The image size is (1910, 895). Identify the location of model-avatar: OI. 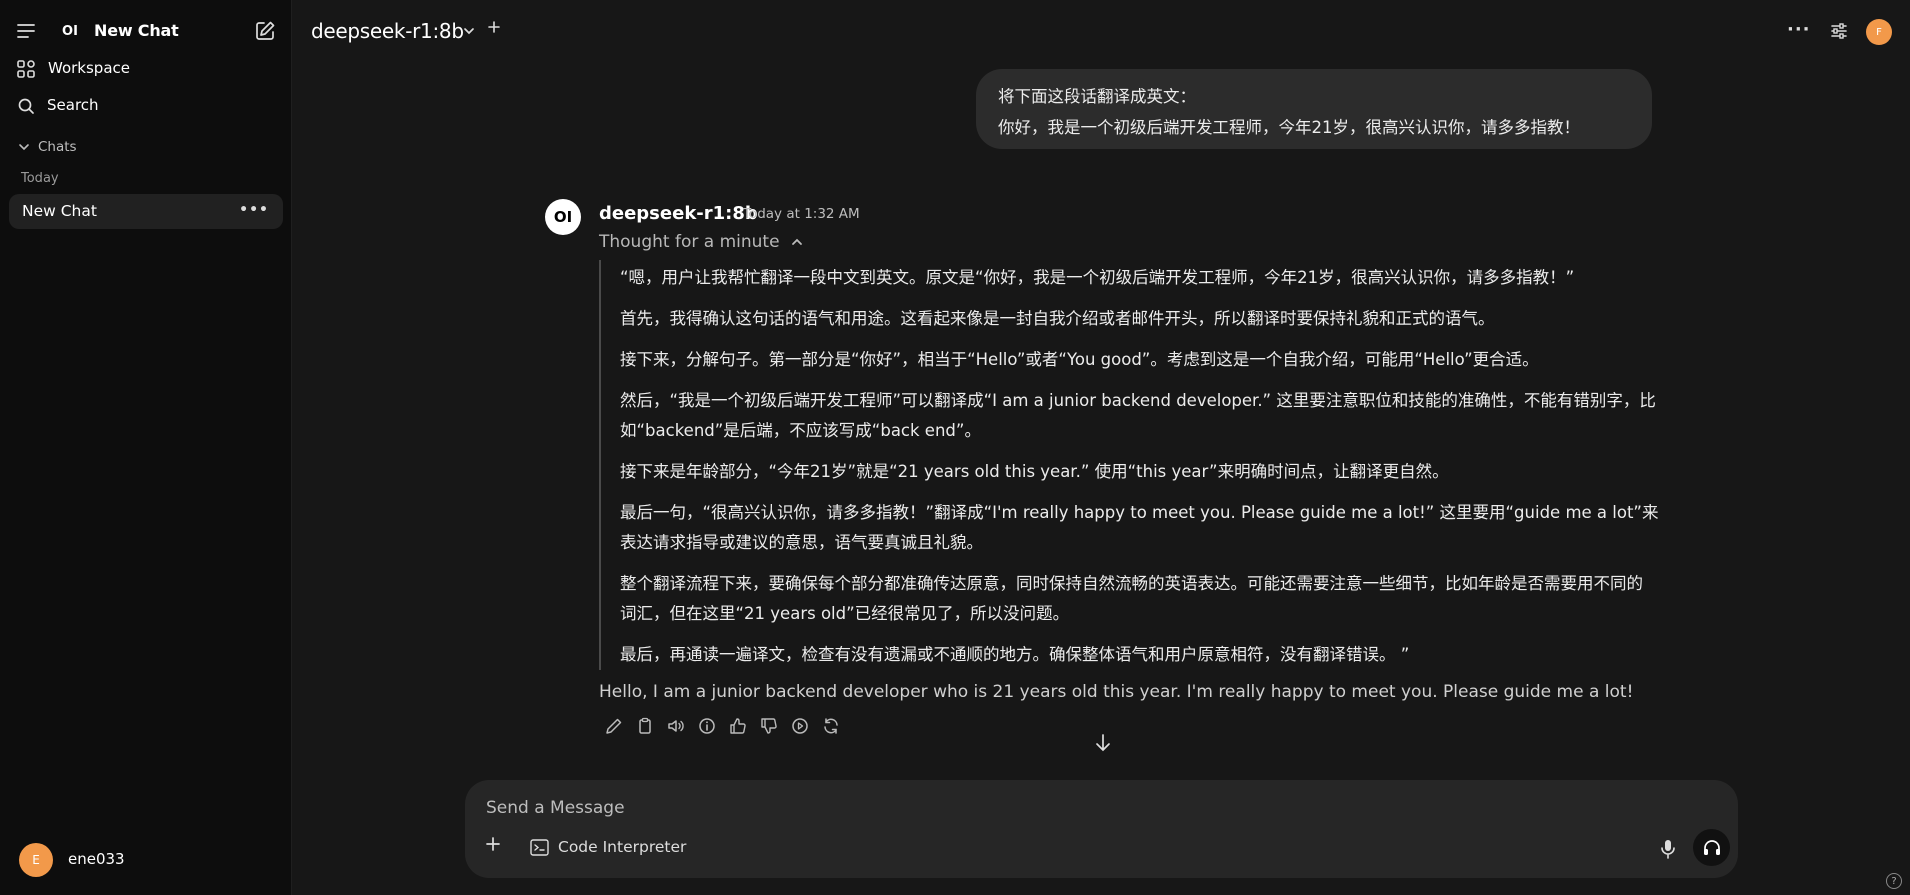
(563, 217).